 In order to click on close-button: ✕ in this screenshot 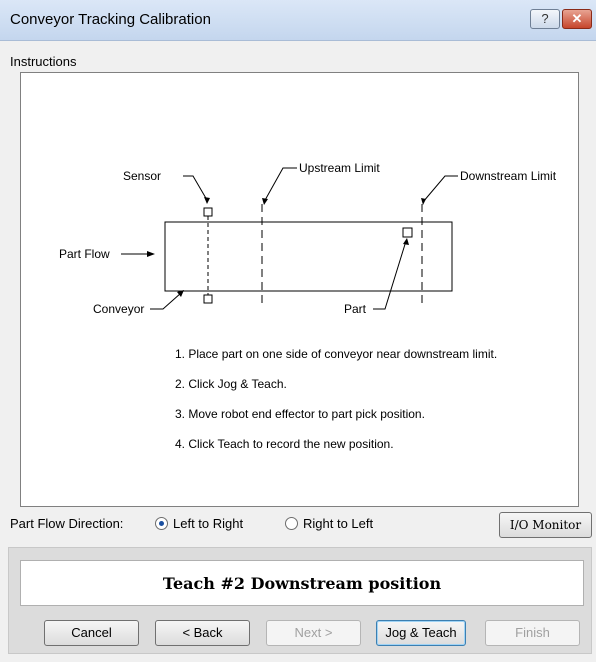, I will do `click(577, 19)`.